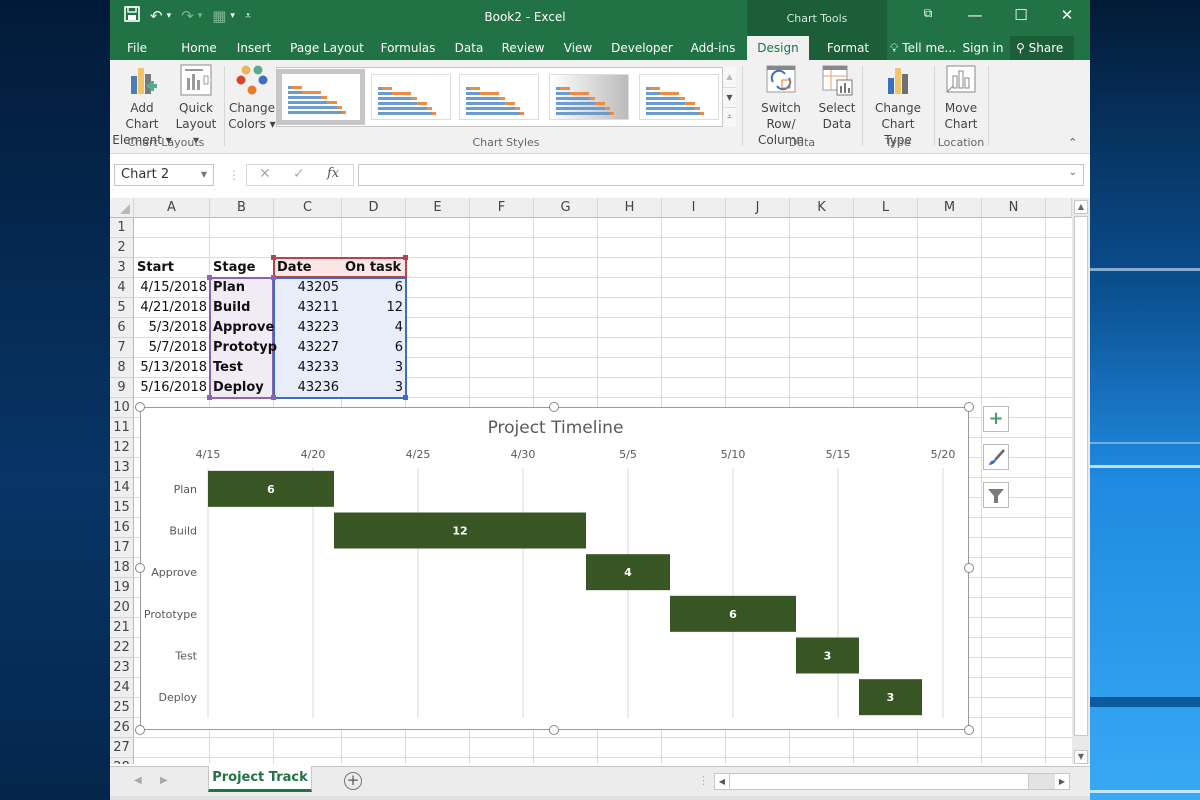 The image size is (1200, 800). Describe the element at coordinates (122, 588) in the screenshot. I see `row-header-19: 19` at that location.